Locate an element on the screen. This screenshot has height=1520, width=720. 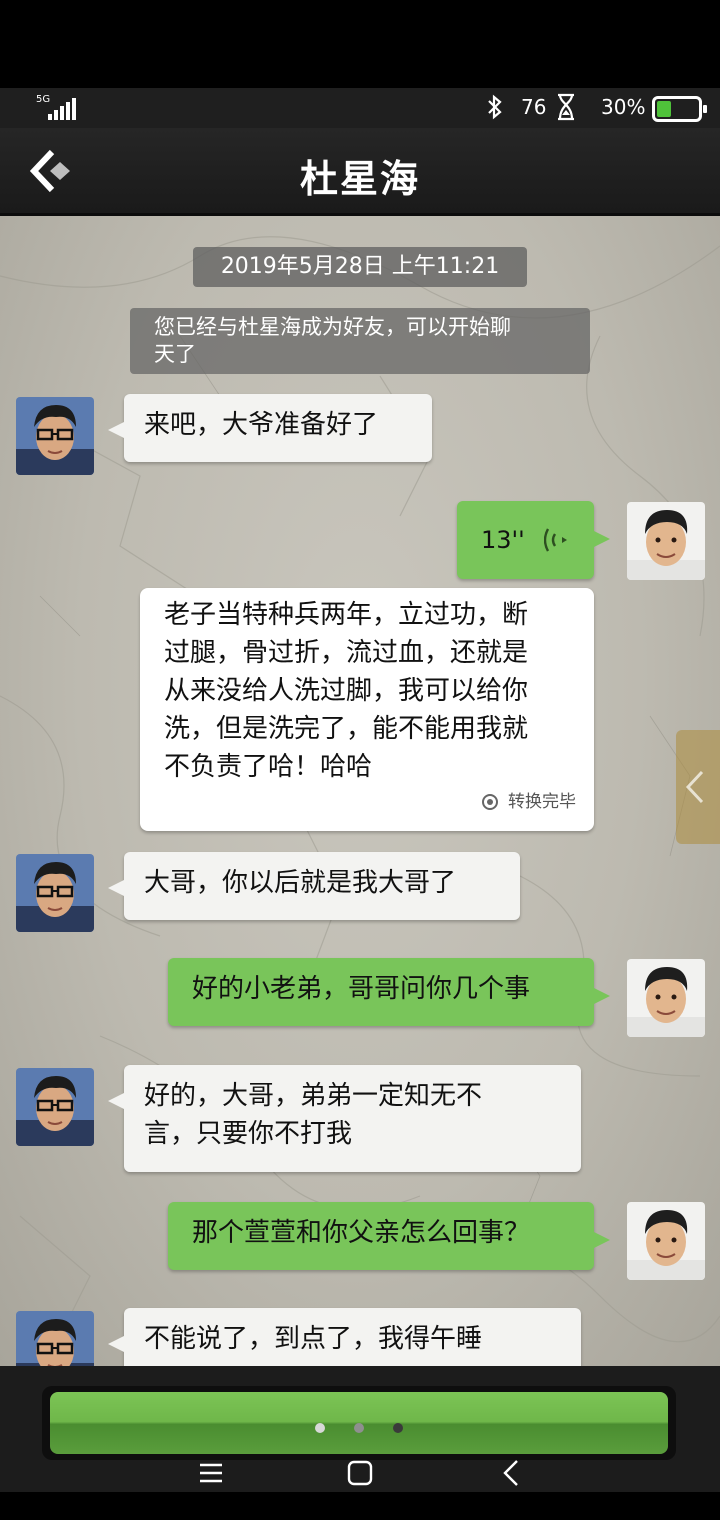
transcript-line: 从来没给人洗过脚，我可以给你 is located at coordinates (346, 691).